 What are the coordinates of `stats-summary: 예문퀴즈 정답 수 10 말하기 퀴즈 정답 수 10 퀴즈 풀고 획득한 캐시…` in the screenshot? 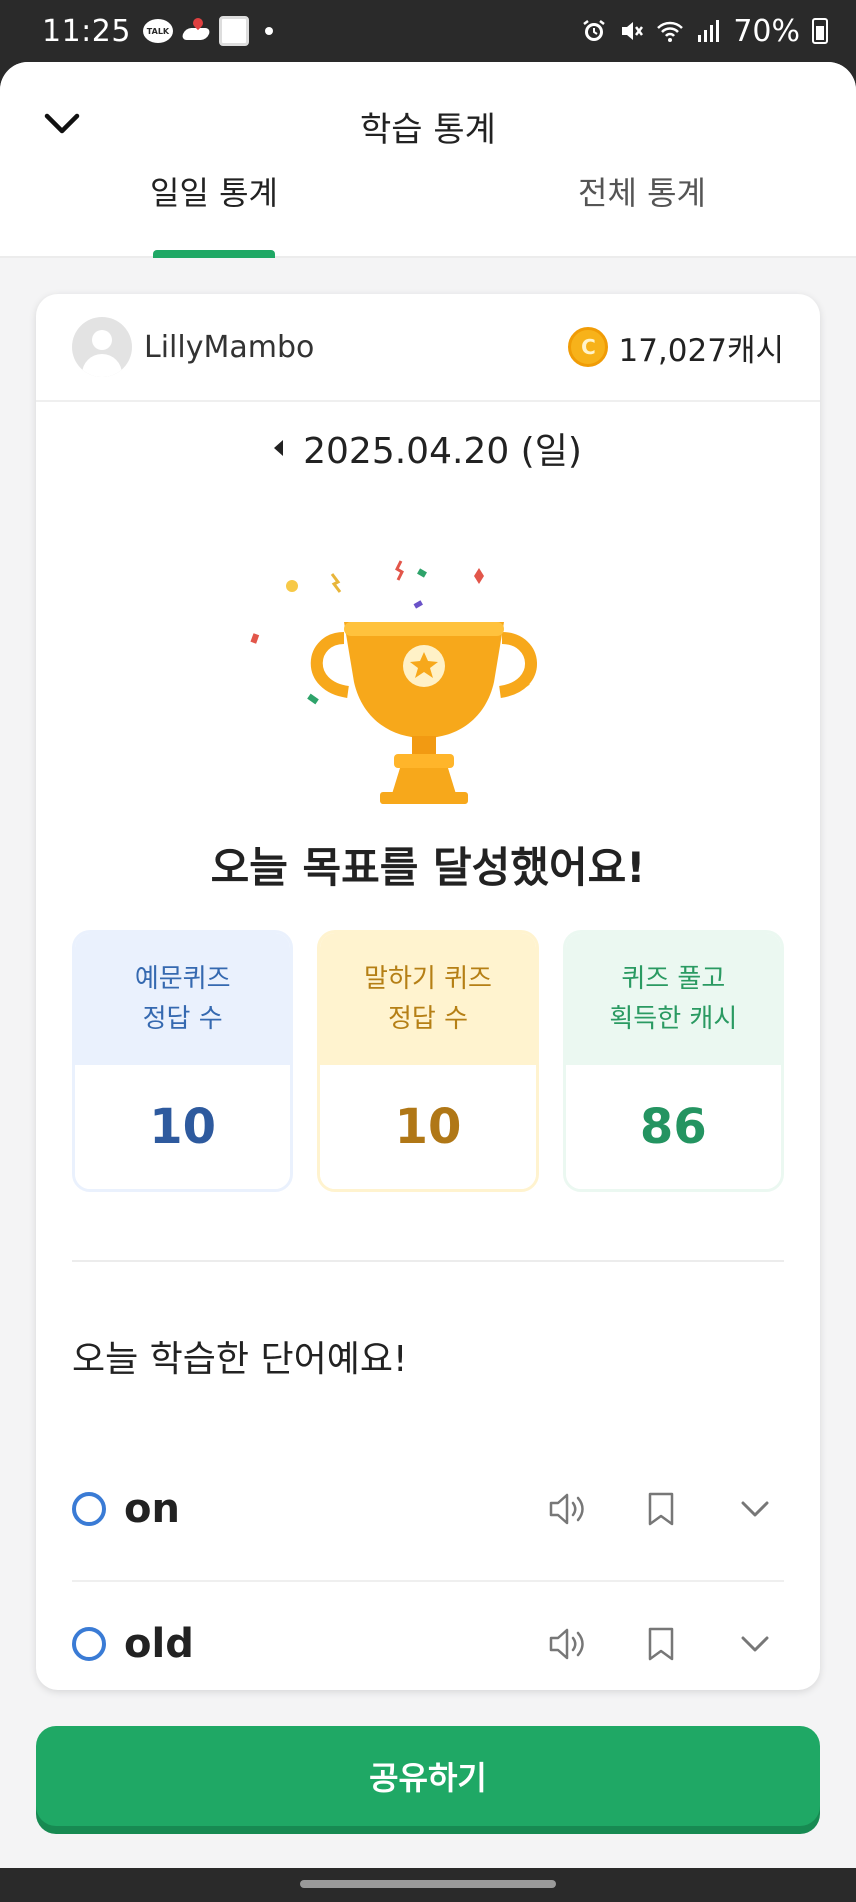 It's located at (428, 1061).